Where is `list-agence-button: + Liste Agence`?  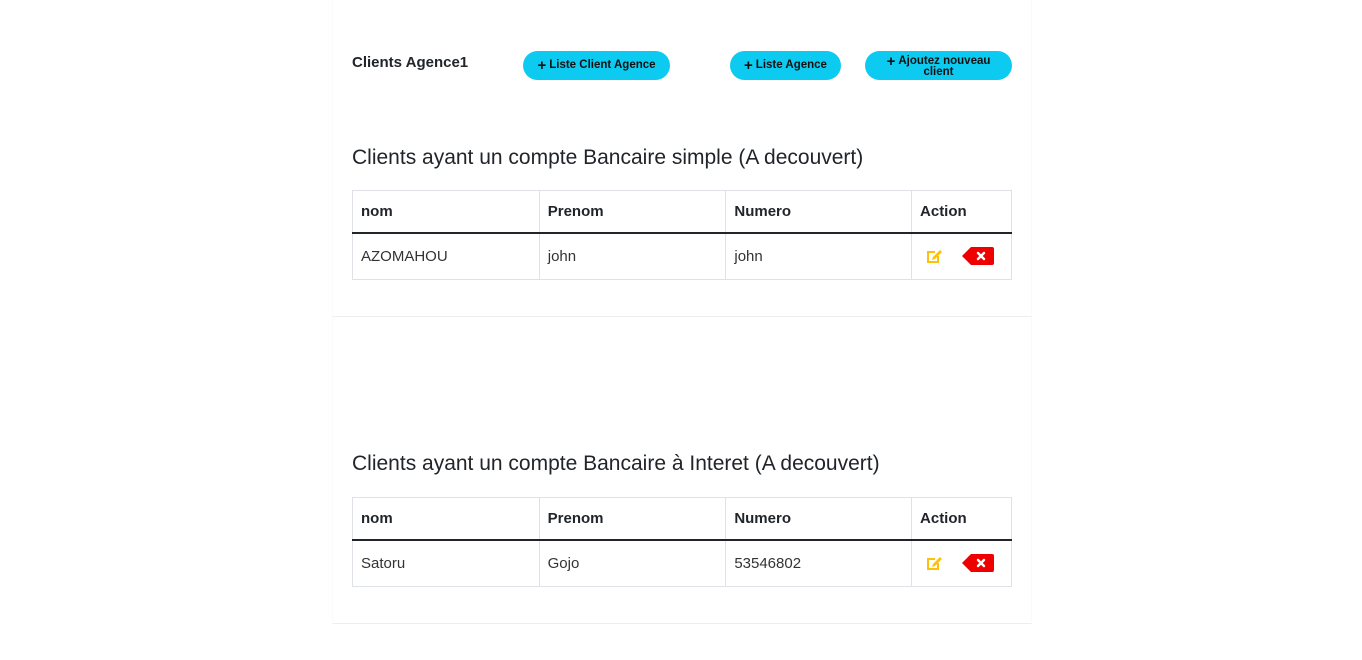 list-agence-button: + Liste Agence is located at coordinates (785, 65).